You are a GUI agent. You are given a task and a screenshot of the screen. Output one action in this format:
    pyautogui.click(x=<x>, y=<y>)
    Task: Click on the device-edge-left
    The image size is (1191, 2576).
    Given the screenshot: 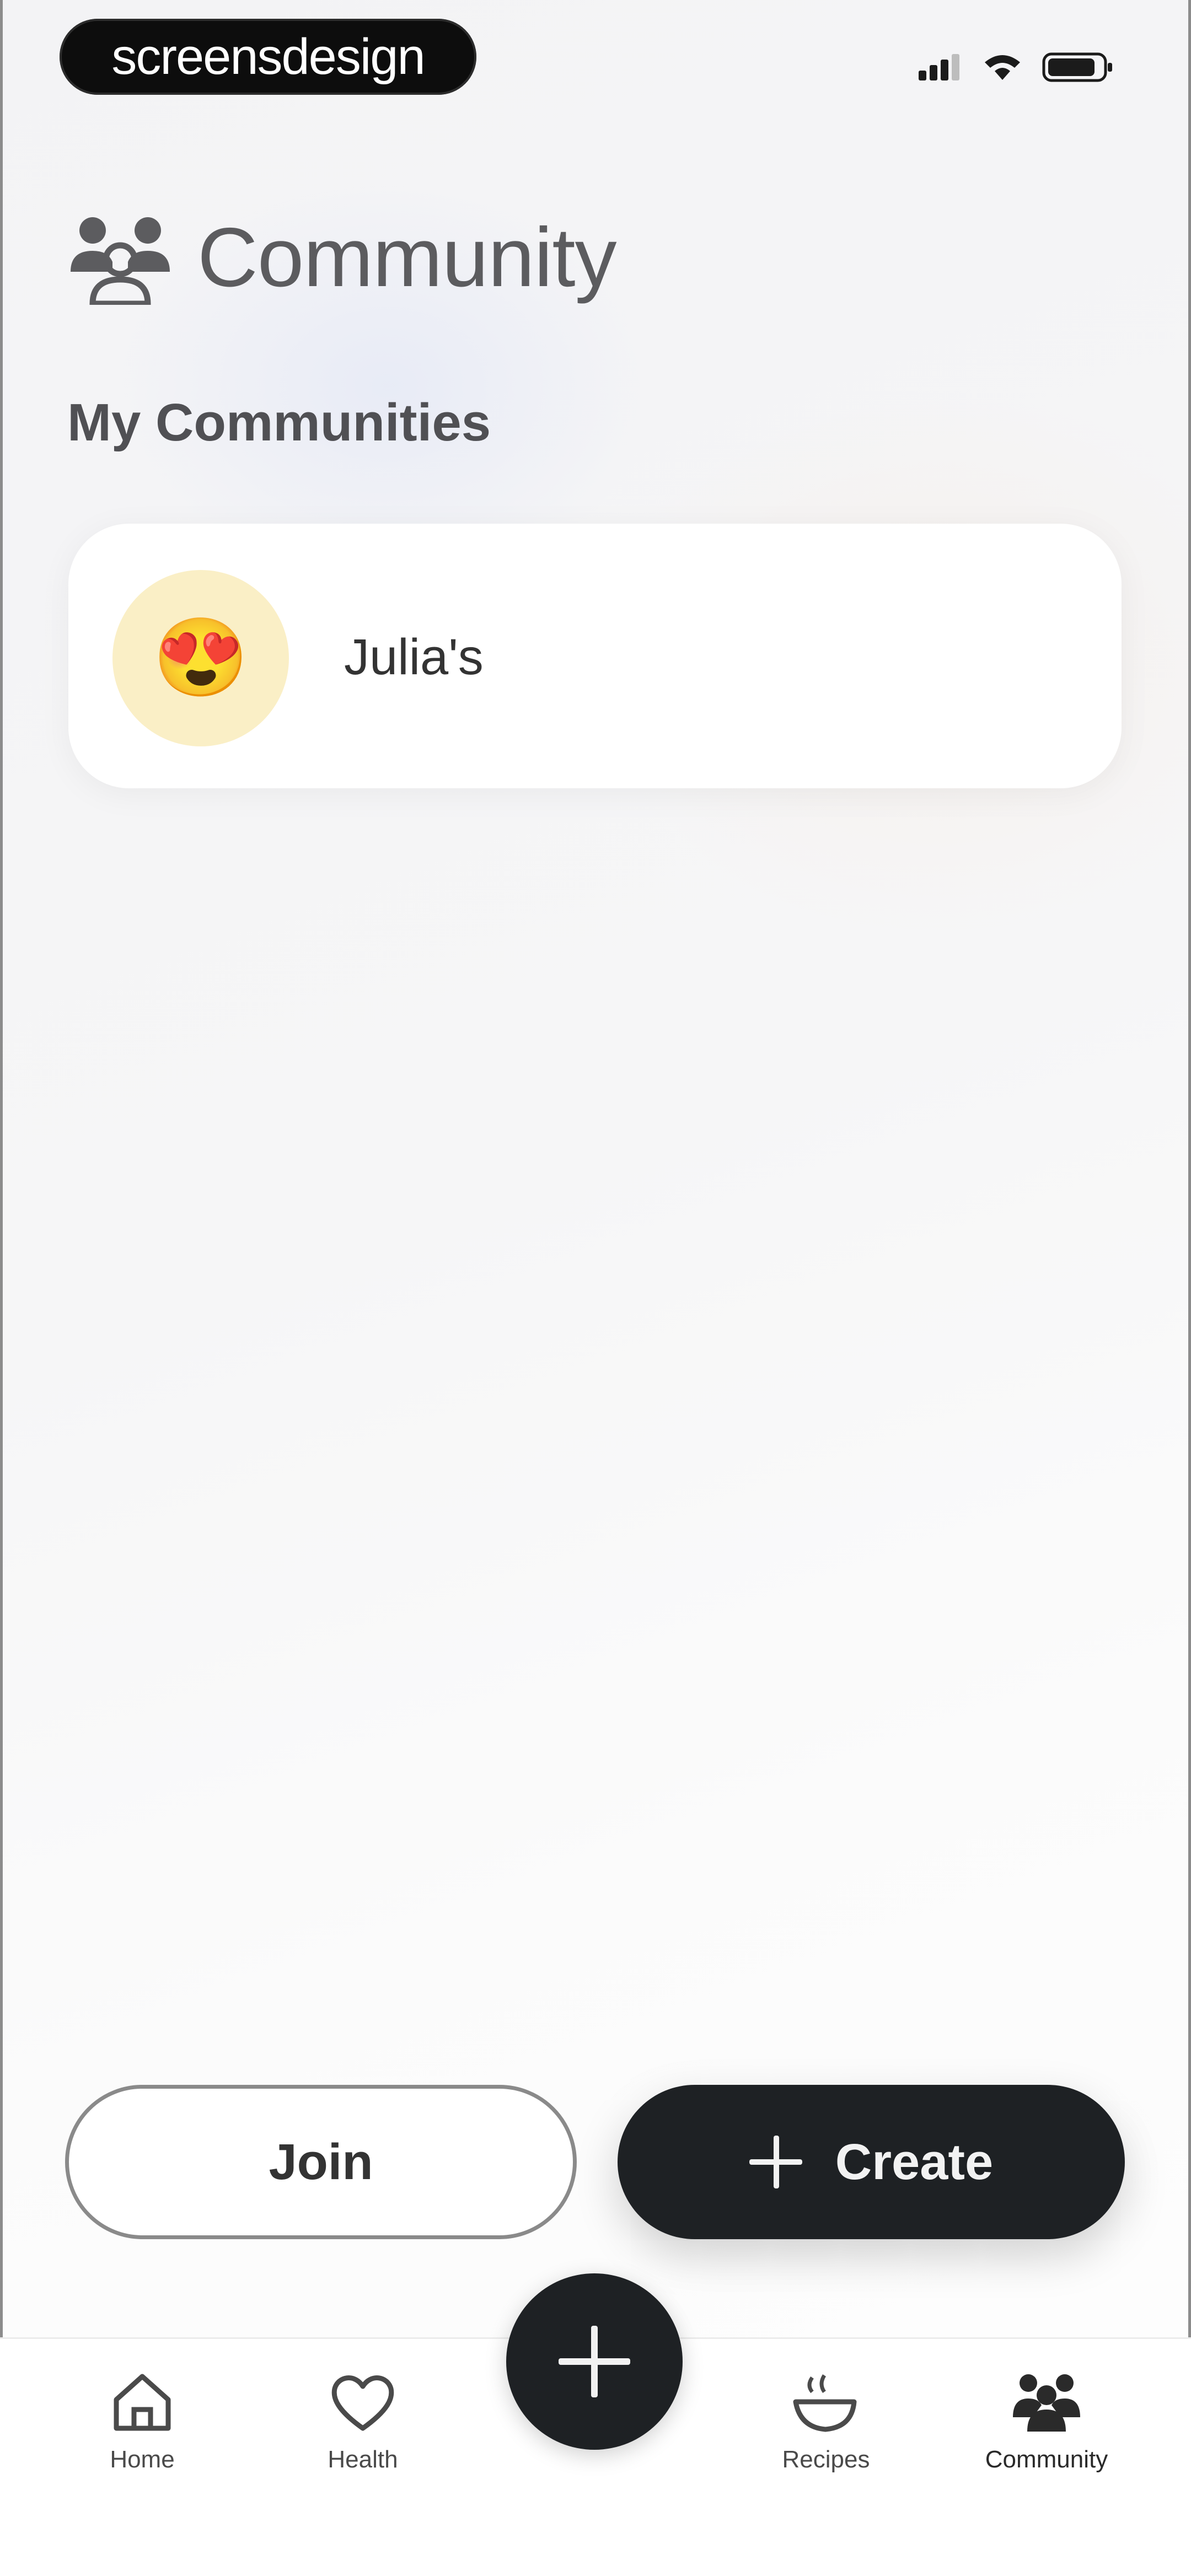 What is the action you would take?
    pyautogui.click(x=1, y=1287)
    